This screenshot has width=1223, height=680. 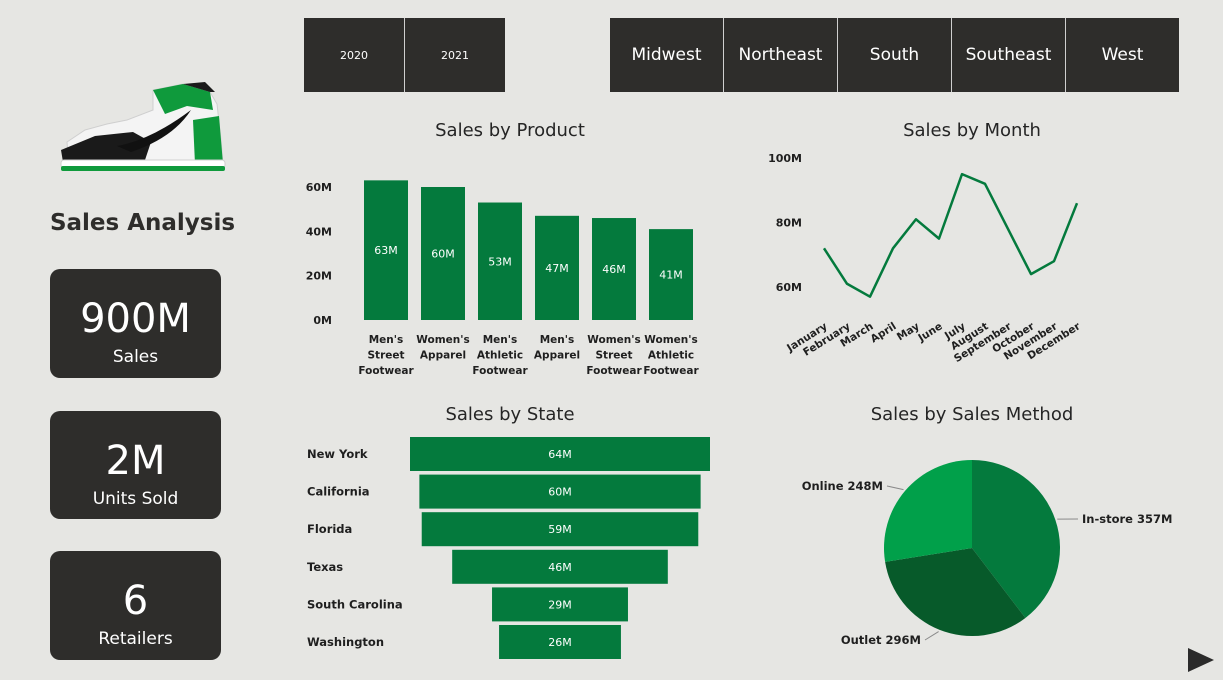 What do you see at coordinates (928, 511) in the screenshot?
I see `pie-slice` at bounding box center [928, 511].